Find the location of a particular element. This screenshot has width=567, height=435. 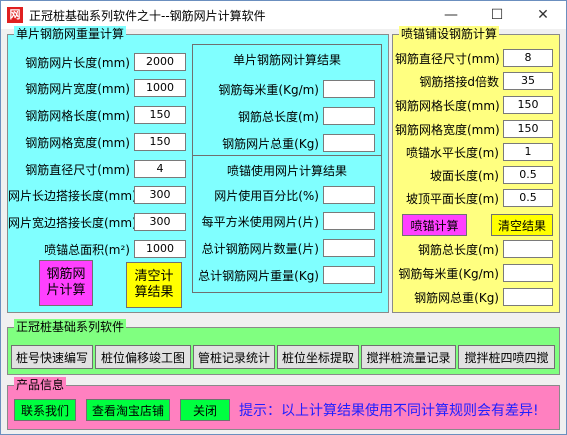

slope-top-length-input is located at coordinates (528, 198).